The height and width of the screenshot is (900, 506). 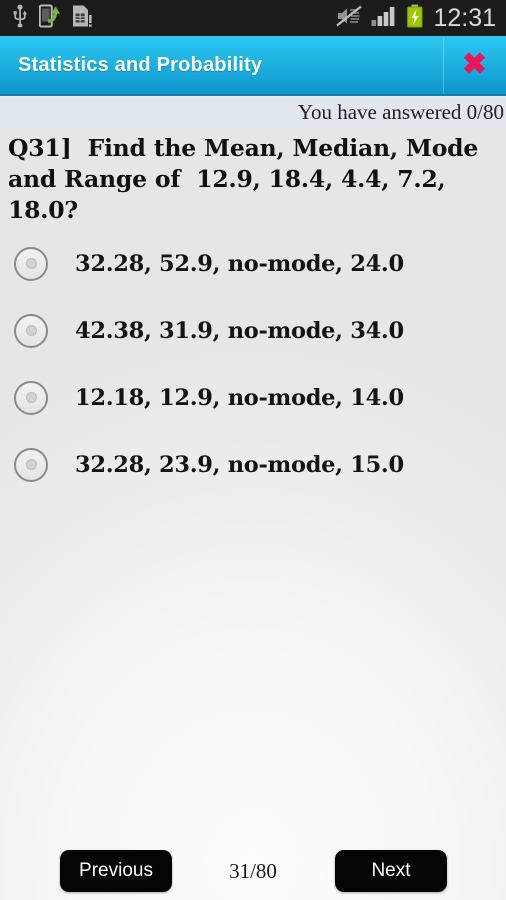 I want to click on answer-option-row: 32.28, 23.9, no-mode, 15.0, so click(x=253, y=464).